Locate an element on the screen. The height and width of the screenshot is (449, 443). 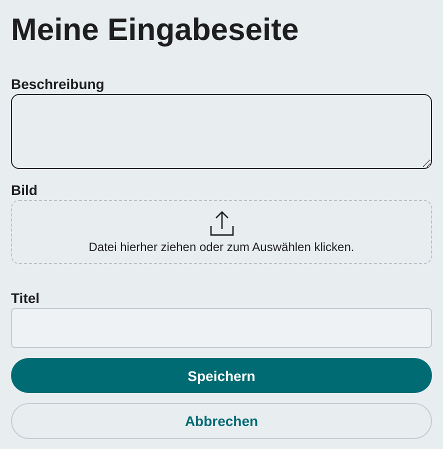
upload-icon is located at coordinates (222, 223).